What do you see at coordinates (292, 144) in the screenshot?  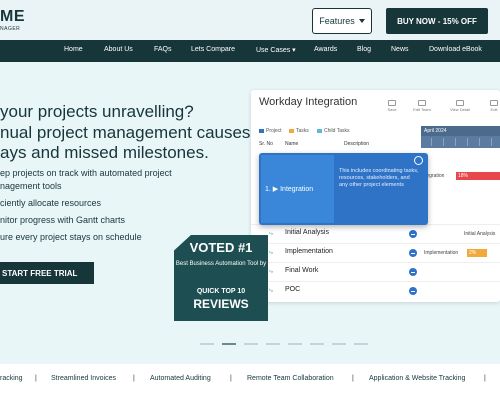 I see `col-name: Name` at bounding box center [292, 144].